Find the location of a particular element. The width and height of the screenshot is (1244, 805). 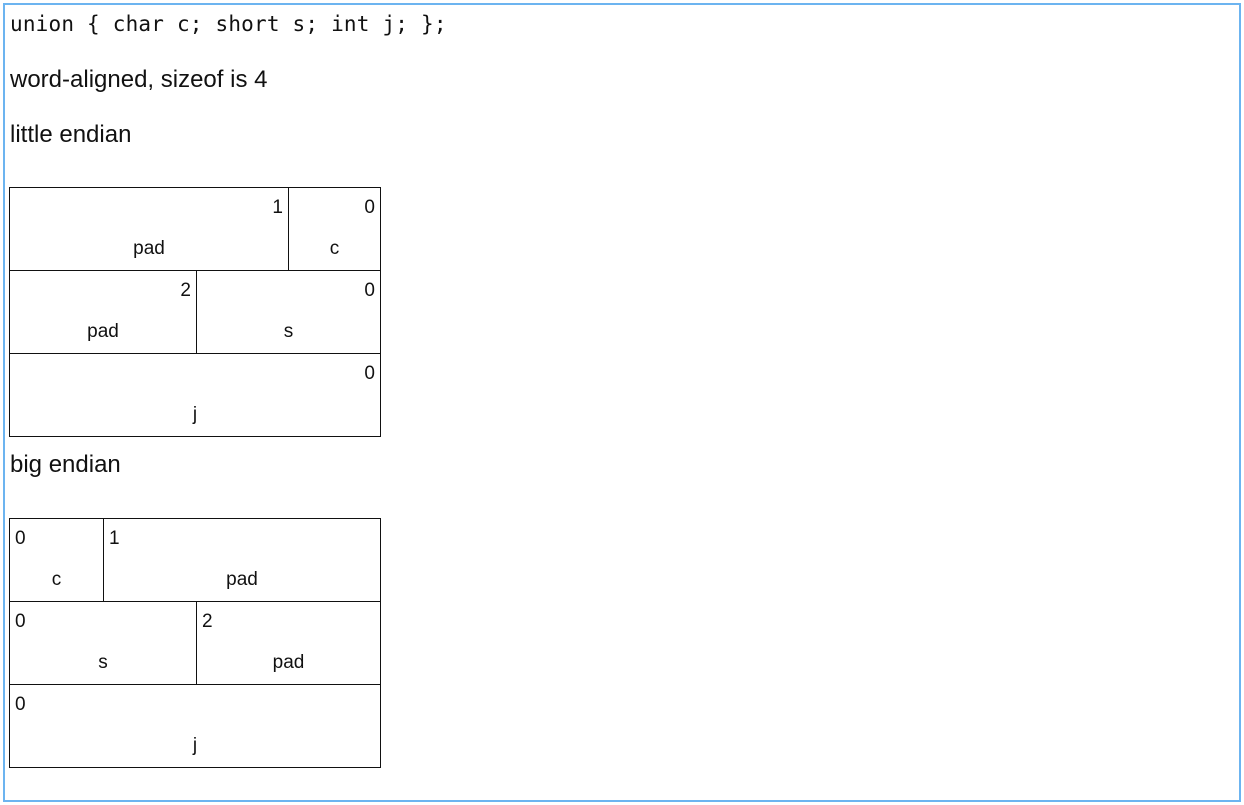

little-endian-layout: 1 pad 0 c 2 pad 0 s 0 j is located at coordinates (195, 312).